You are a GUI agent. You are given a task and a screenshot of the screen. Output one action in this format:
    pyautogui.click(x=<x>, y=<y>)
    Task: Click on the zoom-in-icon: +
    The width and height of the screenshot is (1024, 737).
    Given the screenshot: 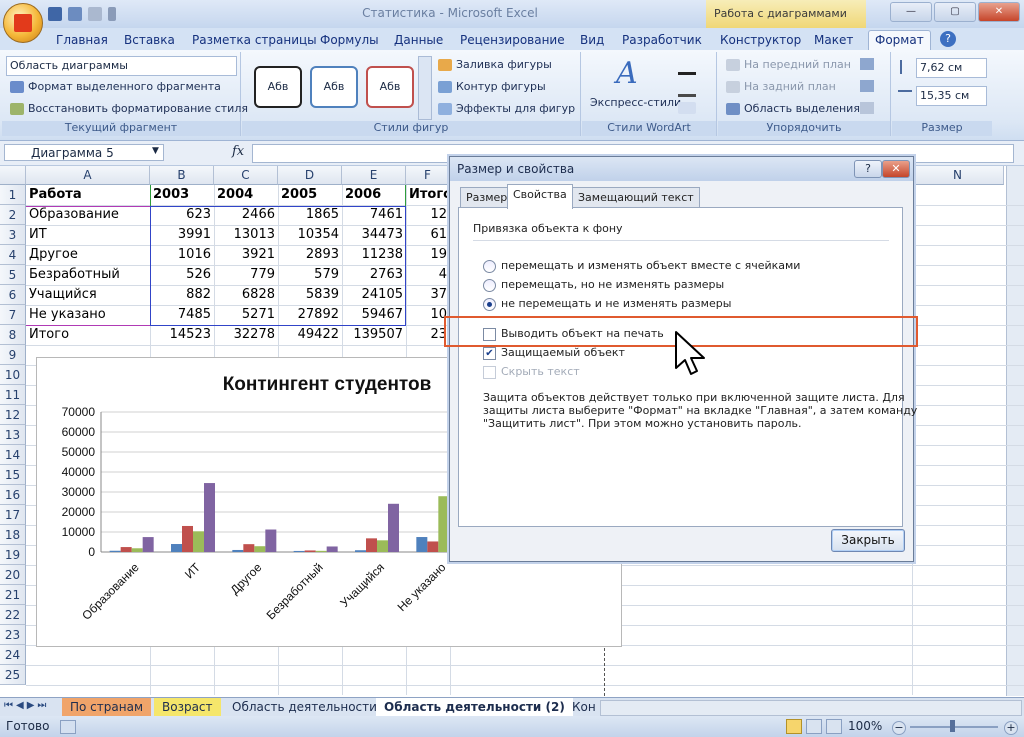 What is the action you would take?
    pyautogui.click(x=1011, y=728)
    